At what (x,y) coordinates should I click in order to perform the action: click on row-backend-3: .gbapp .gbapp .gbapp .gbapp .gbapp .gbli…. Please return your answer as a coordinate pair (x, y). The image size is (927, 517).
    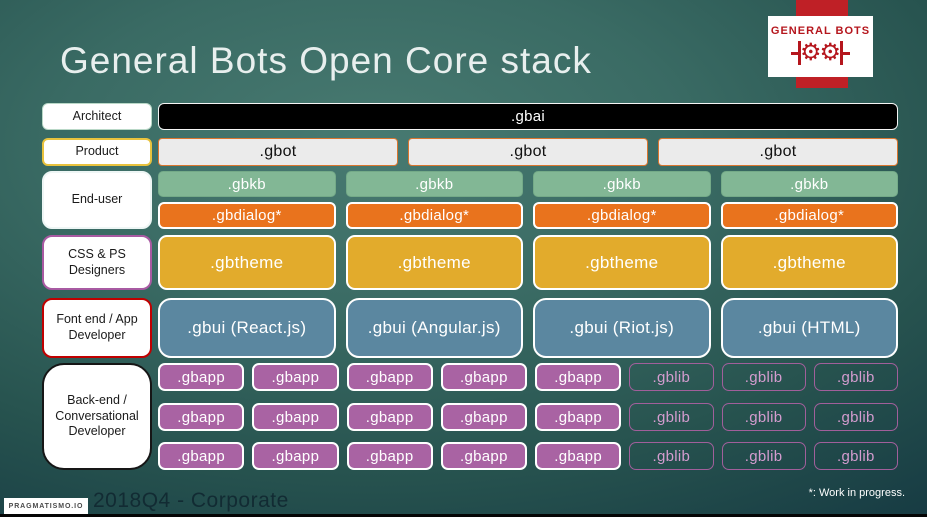
    Looking at the image, I should click on (528, 456).